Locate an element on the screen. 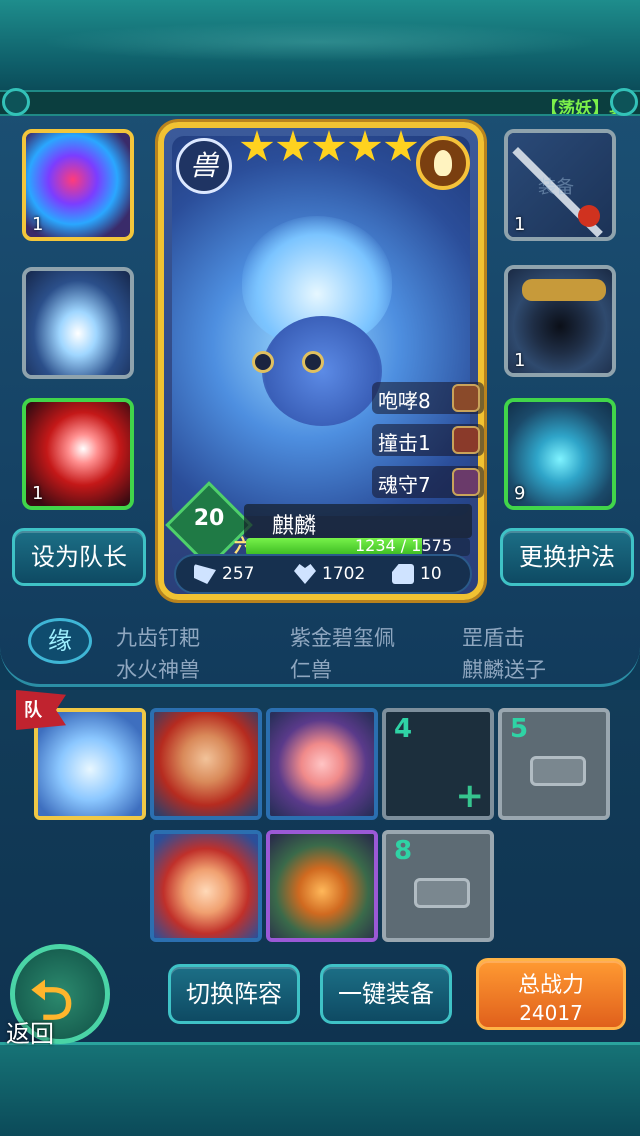 Image resolution: width=640 pixels, height=1136 pixels. fate-item: 紫金碧玺佩 is located at coordinates (342, 637).